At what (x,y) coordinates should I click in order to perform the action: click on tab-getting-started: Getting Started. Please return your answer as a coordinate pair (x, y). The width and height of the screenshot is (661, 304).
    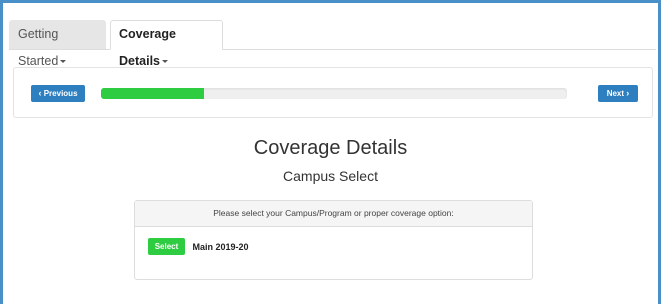
    Looking at the image, I should click on (57, 44).